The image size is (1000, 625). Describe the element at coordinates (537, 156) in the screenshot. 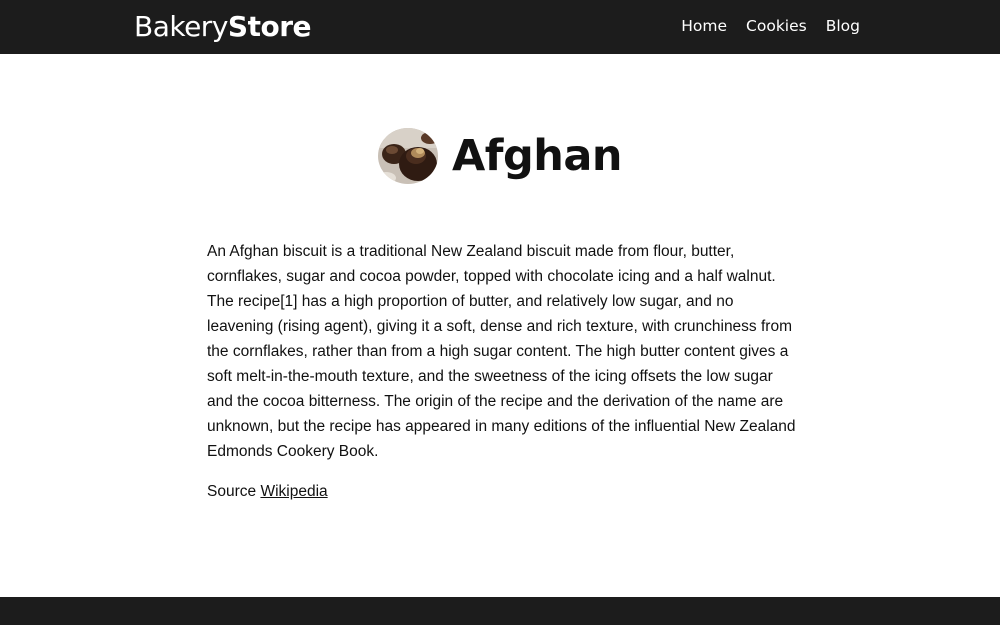

I see `page-title: Afghan` at that location.